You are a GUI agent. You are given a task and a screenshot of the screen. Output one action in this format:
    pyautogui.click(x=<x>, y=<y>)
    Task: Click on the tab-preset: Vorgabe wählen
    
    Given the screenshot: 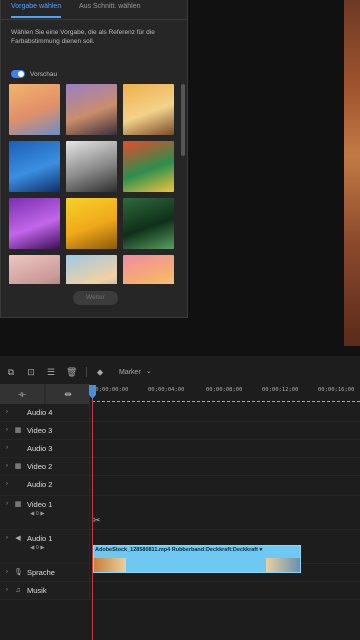 What is the action you would take?
    pyautogui.click(x=36, y=10)
    